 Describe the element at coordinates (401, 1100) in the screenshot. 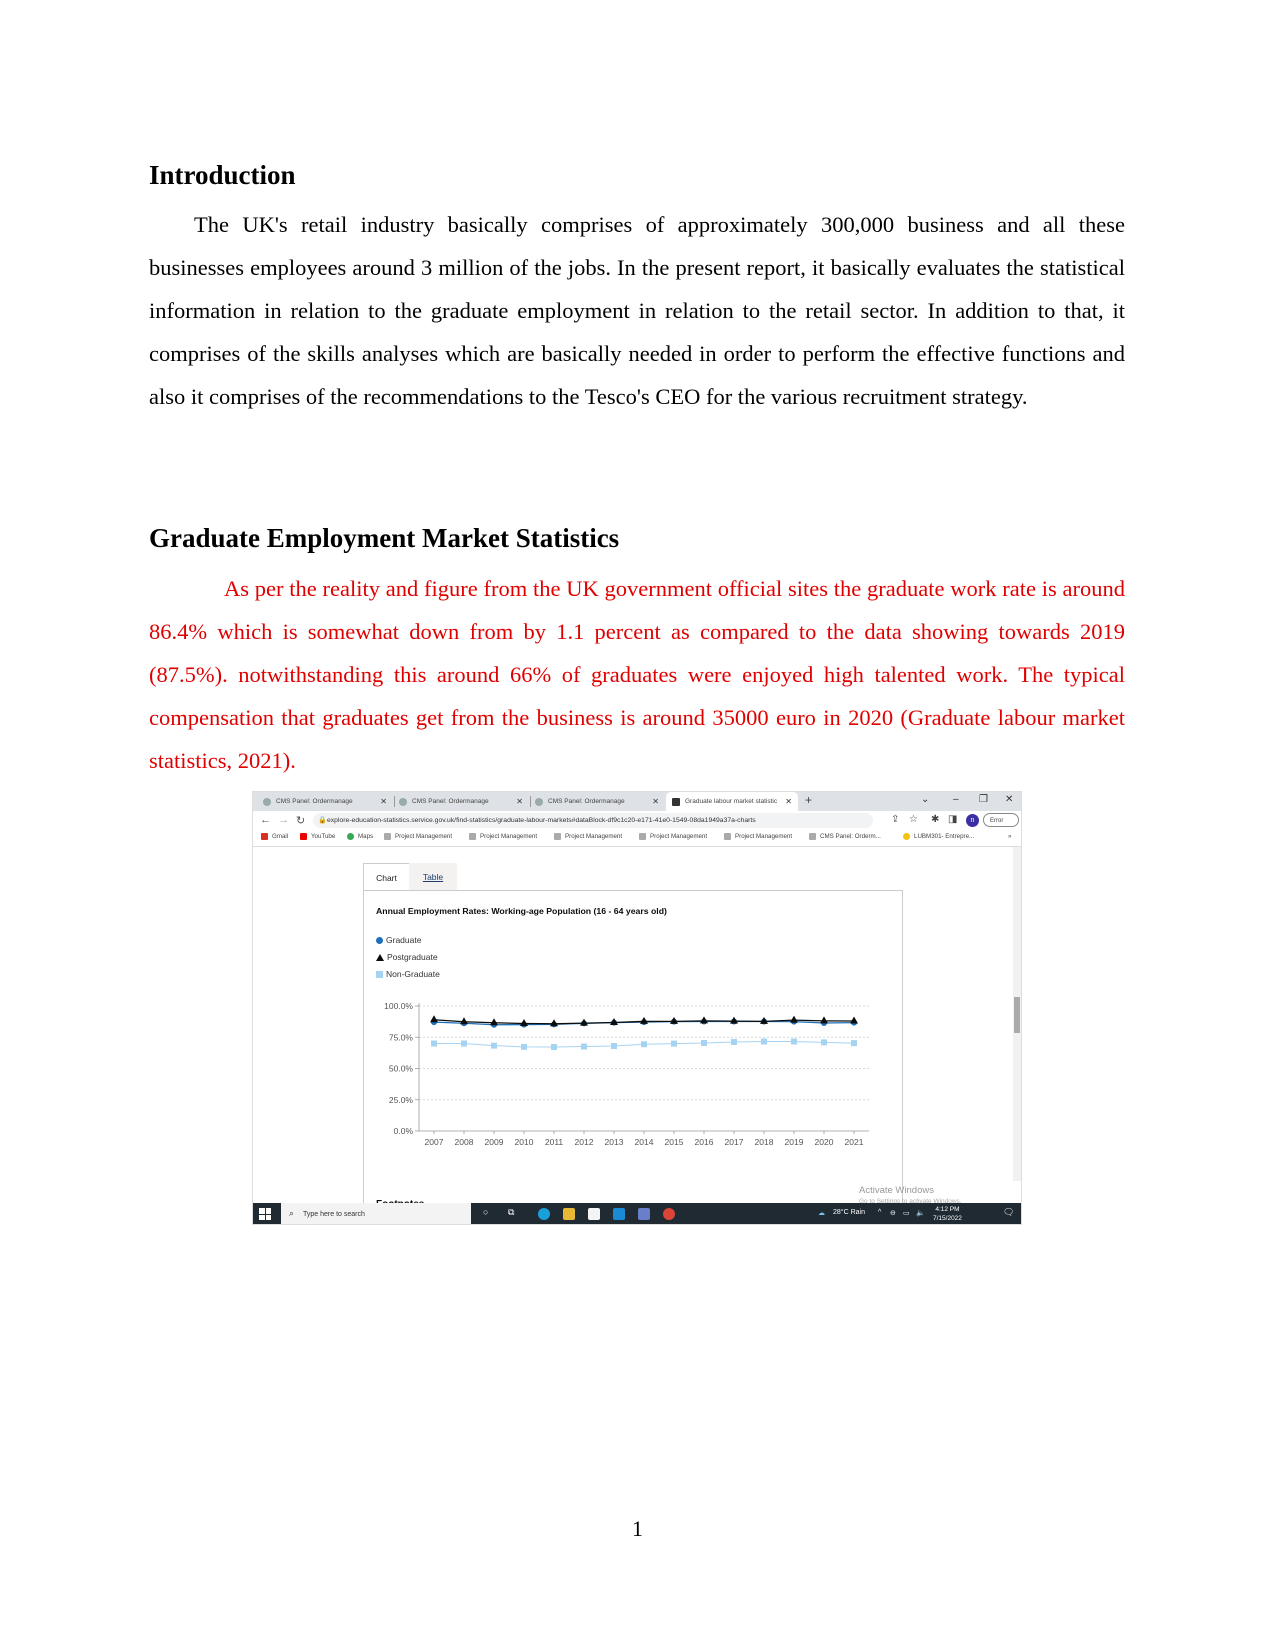

I see `y-tick-label: 25.0%` at that location.